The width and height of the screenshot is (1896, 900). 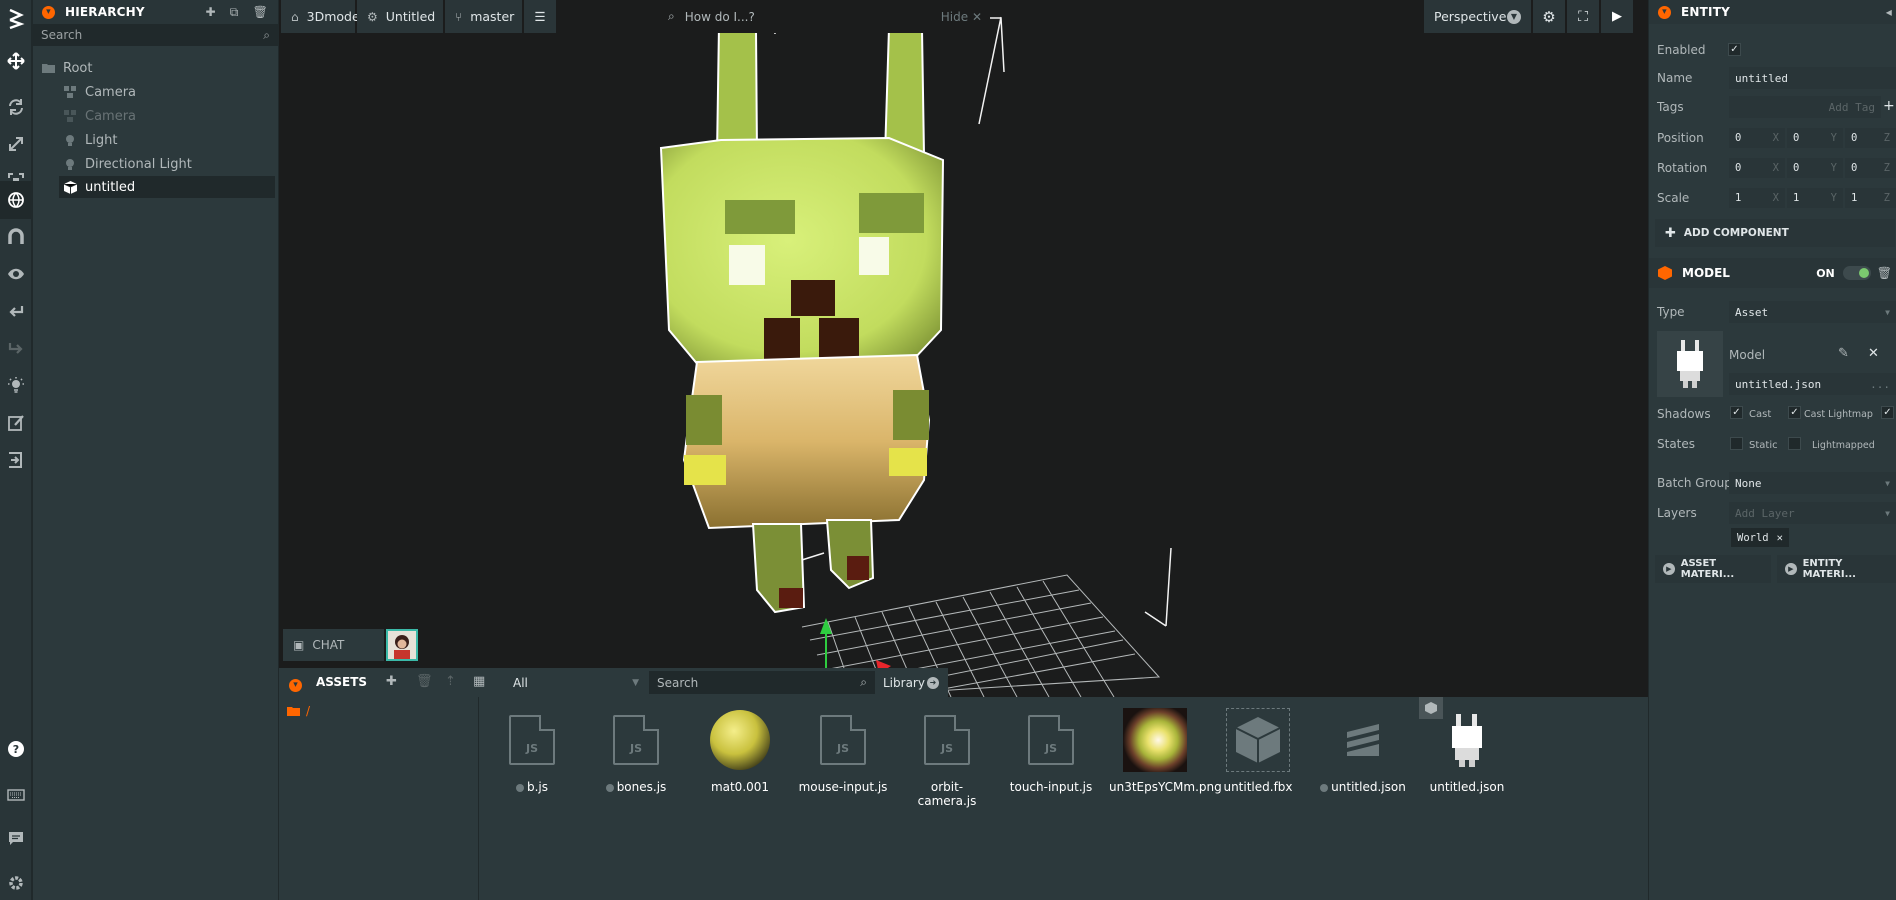 What do you see at coordinates (298, 711) in the screenshot?
I see `asset-folder-root: /` at bounding box center [298, 711].